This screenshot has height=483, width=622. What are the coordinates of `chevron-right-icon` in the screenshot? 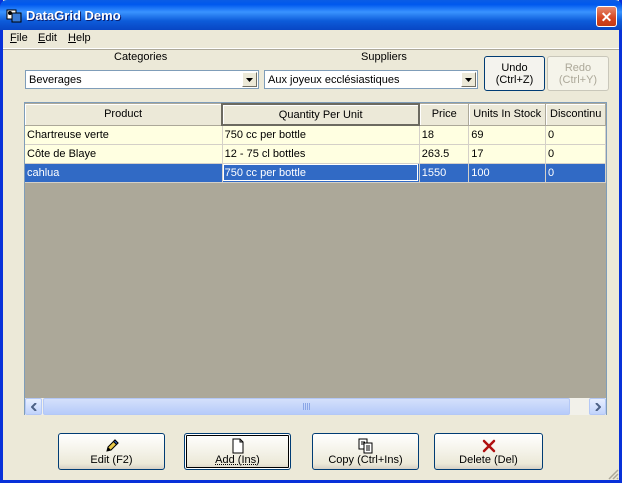 It's located at (597, 406).